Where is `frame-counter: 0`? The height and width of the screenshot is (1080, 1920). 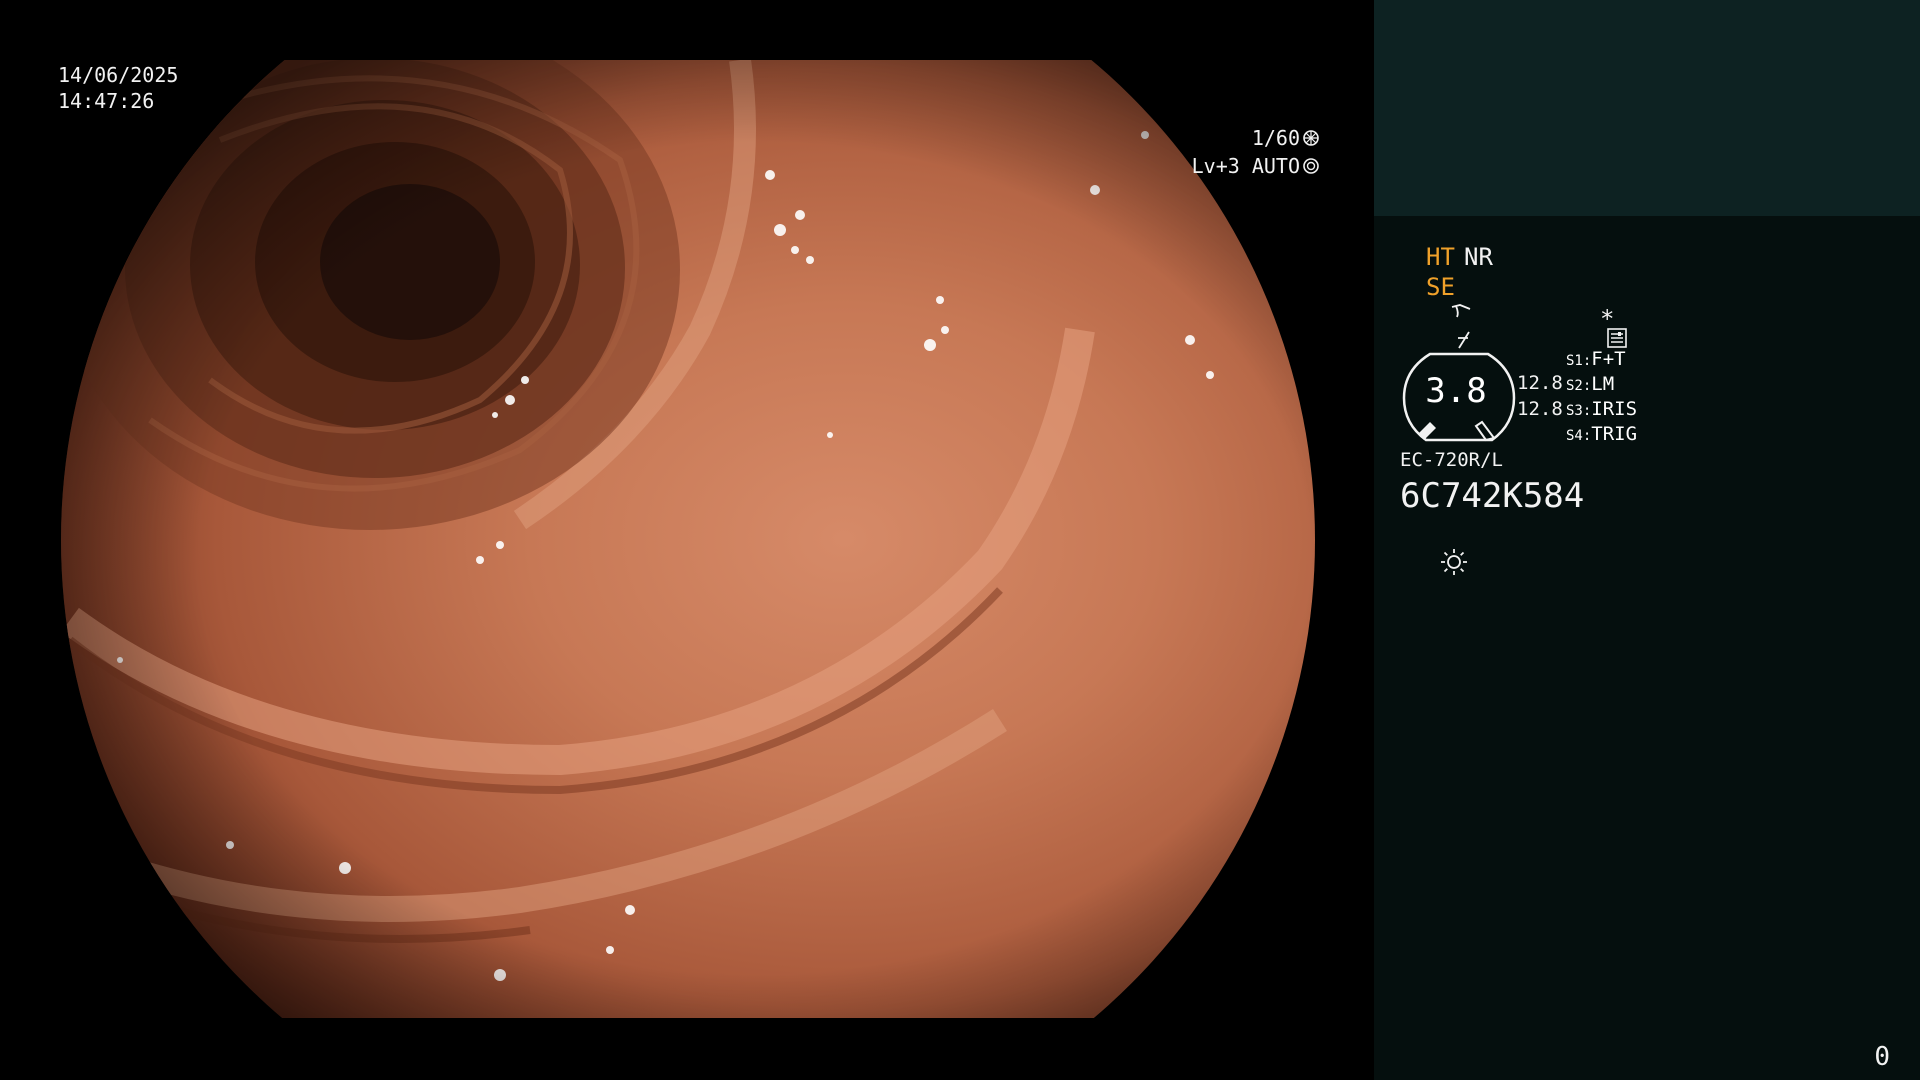
frame-counter: 0 is located at coordinates (1882, 1057).